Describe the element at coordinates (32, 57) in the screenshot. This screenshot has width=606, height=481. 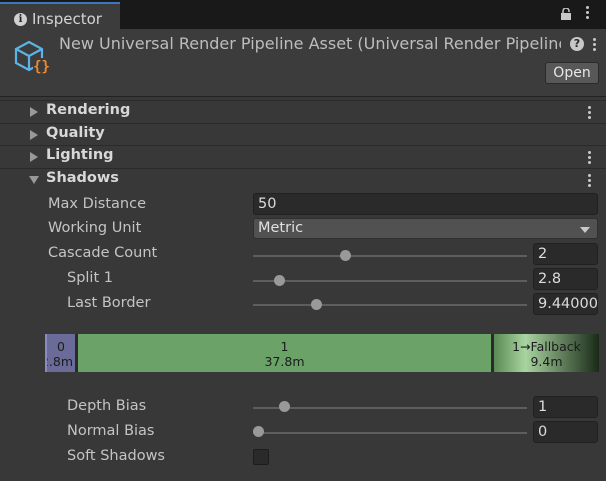
I see `render-pipeline-asset-icon: {}` at that location.